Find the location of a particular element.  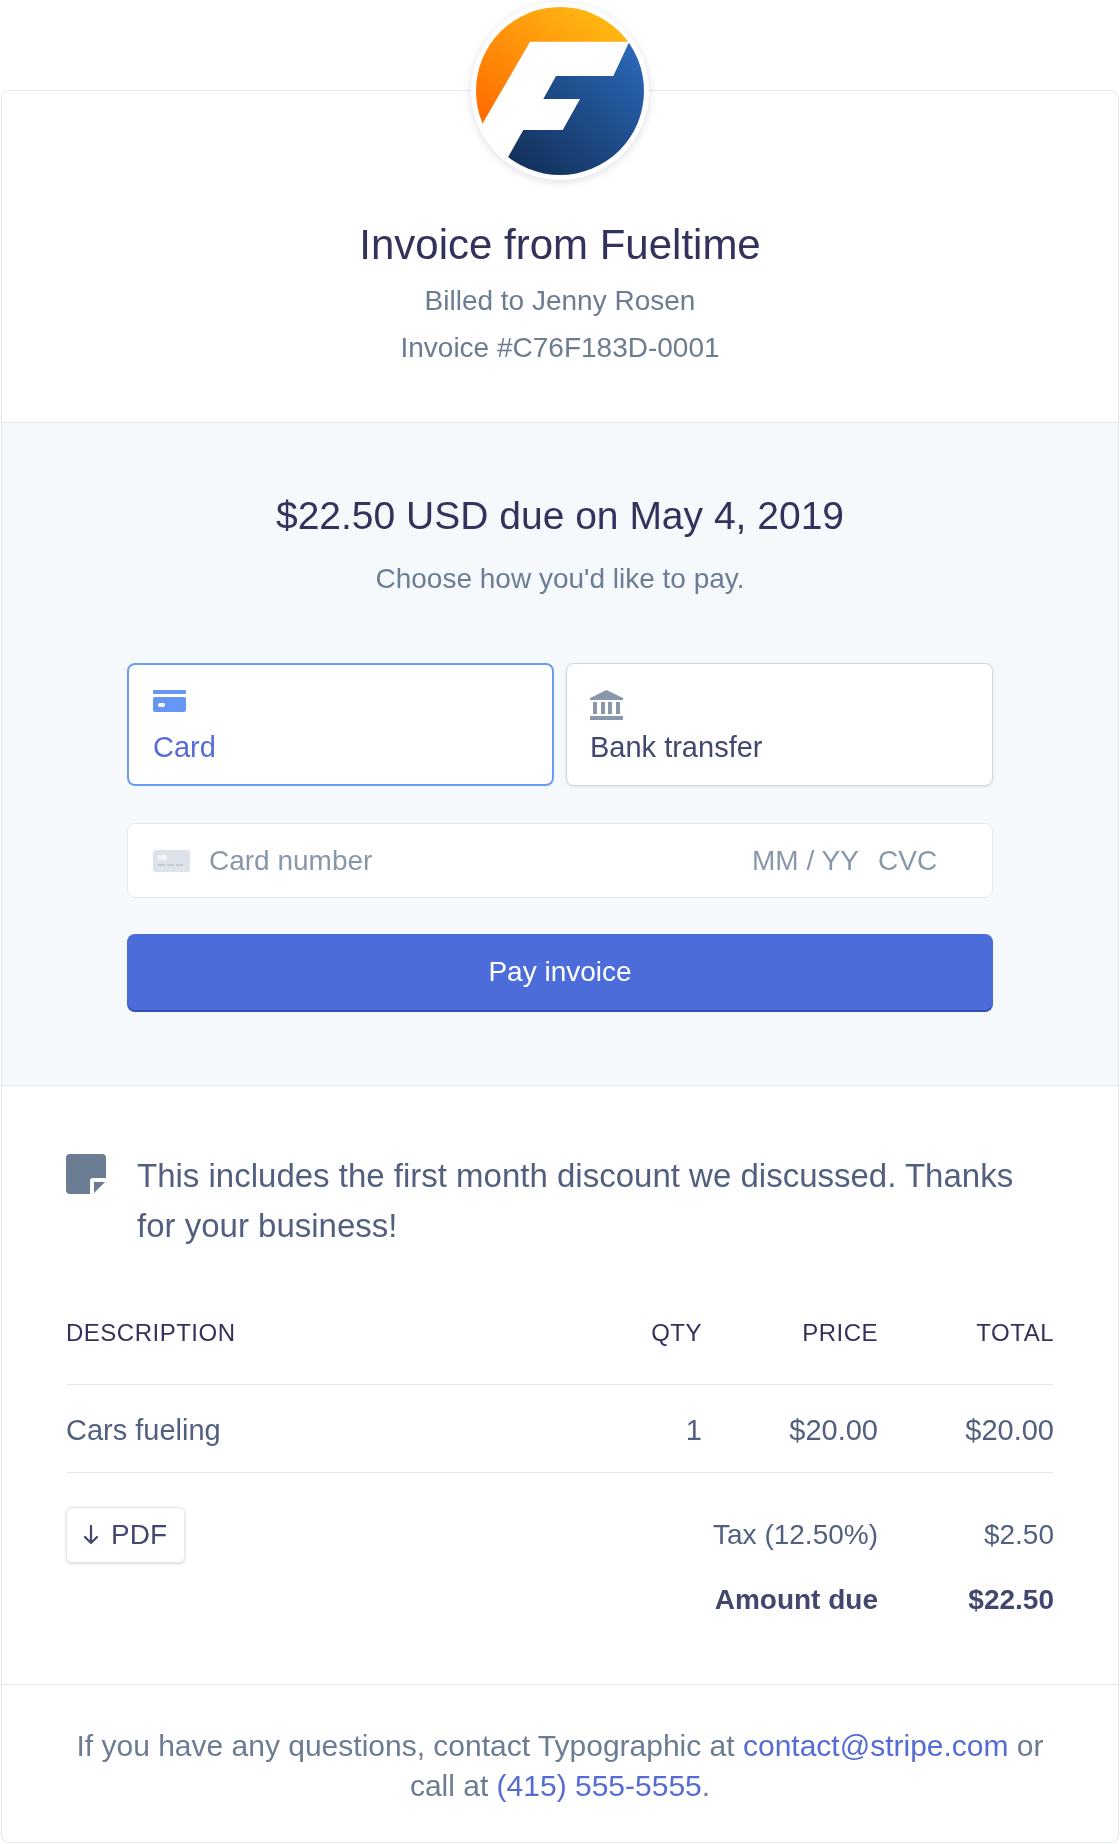

column-header: TOTAL is located at coordinates (1014, 1333).